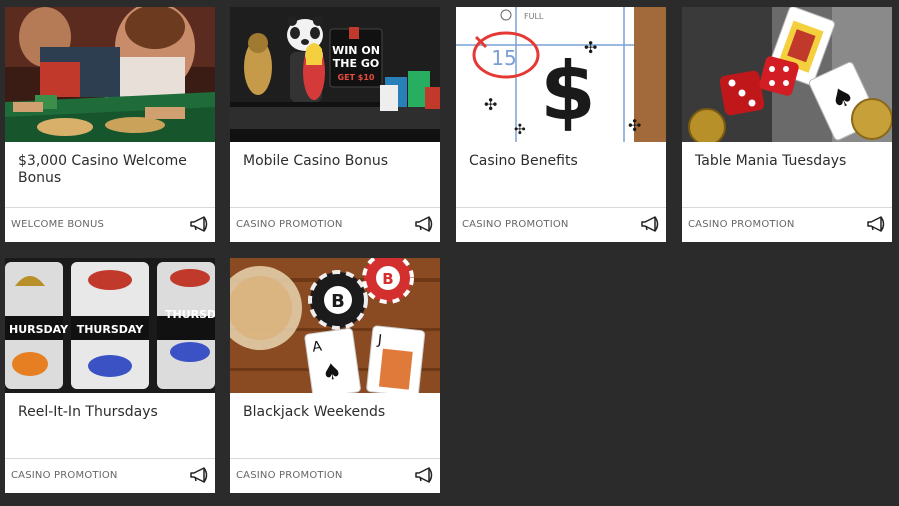 This screenshot has width=899, height=506. I want to click on promo-title: $3,000 Casino Welcome Bonus, so click(111, 170).